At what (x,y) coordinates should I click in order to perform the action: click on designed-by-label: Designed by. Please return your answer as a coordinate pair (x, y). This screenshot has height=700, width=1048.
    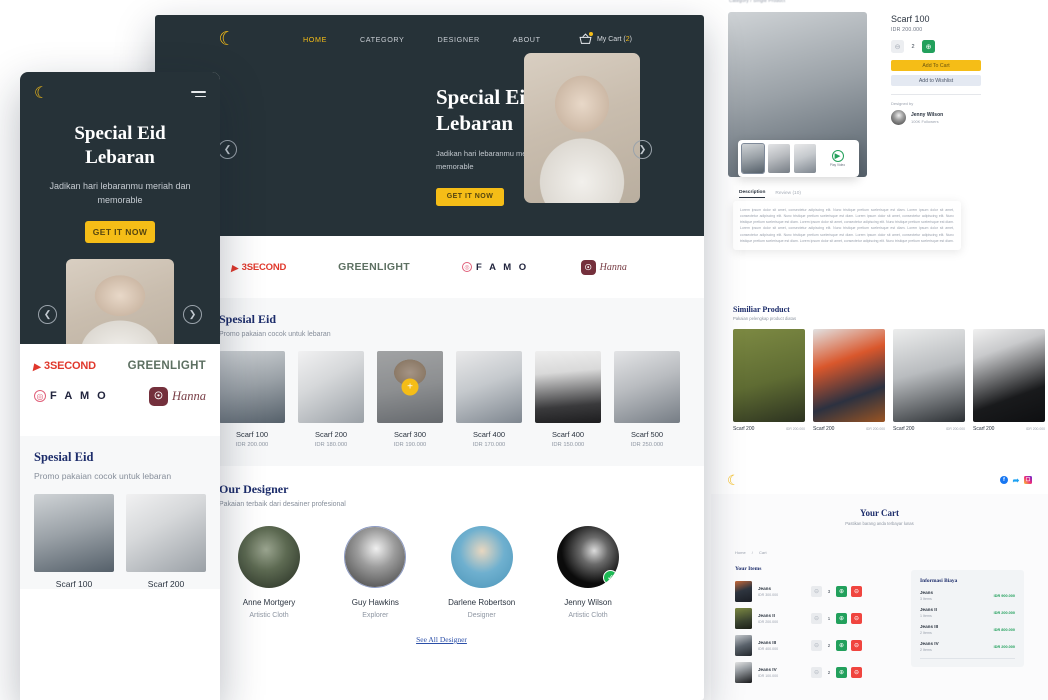
    Looking at the image, I should click on (902, 103).